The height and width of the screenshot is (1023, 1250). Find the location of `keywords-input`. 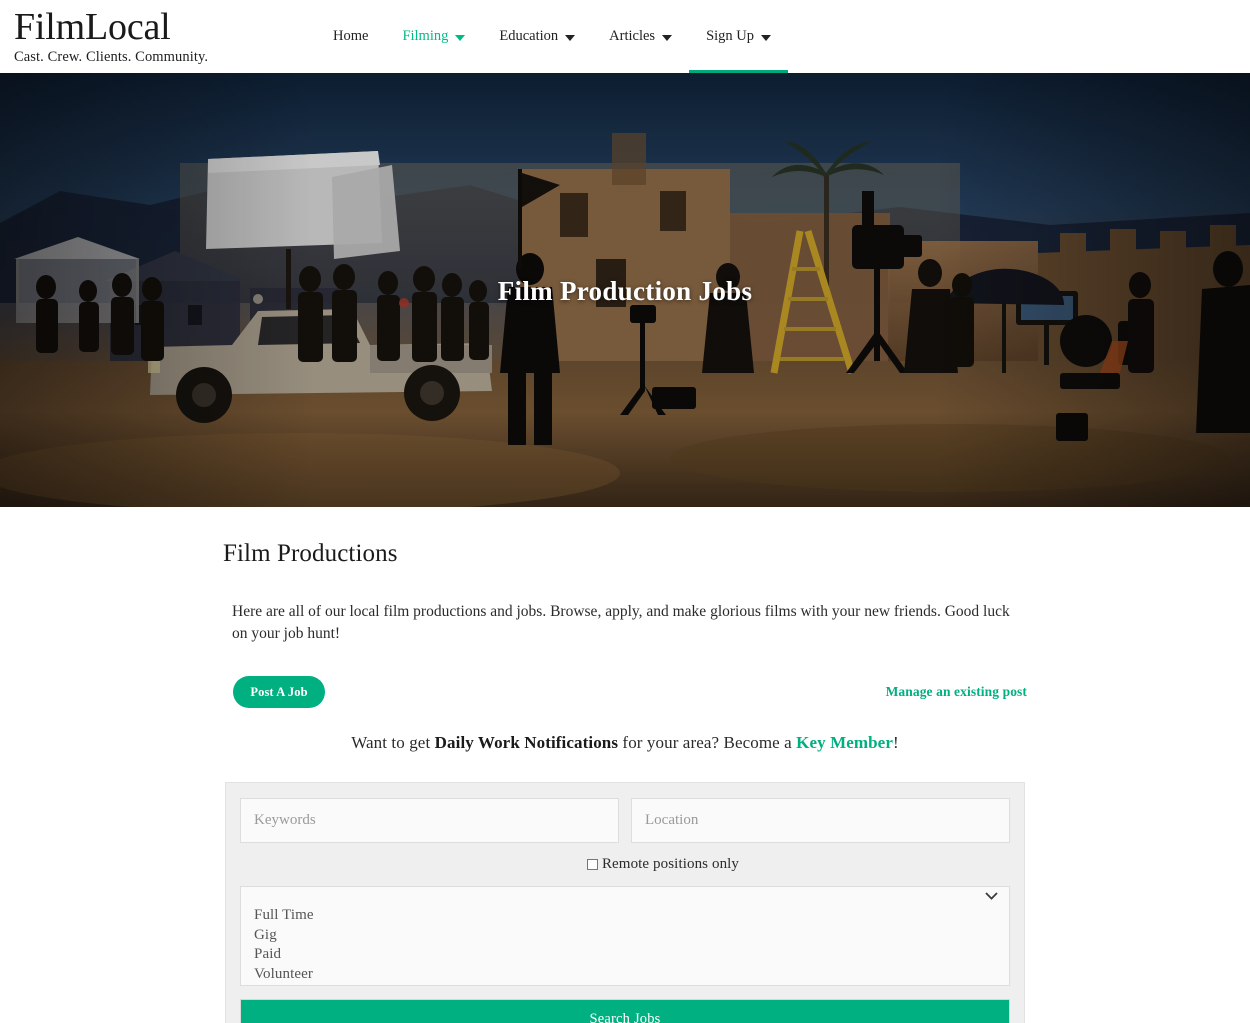

keywords-input is located at coordinates (429, 820).